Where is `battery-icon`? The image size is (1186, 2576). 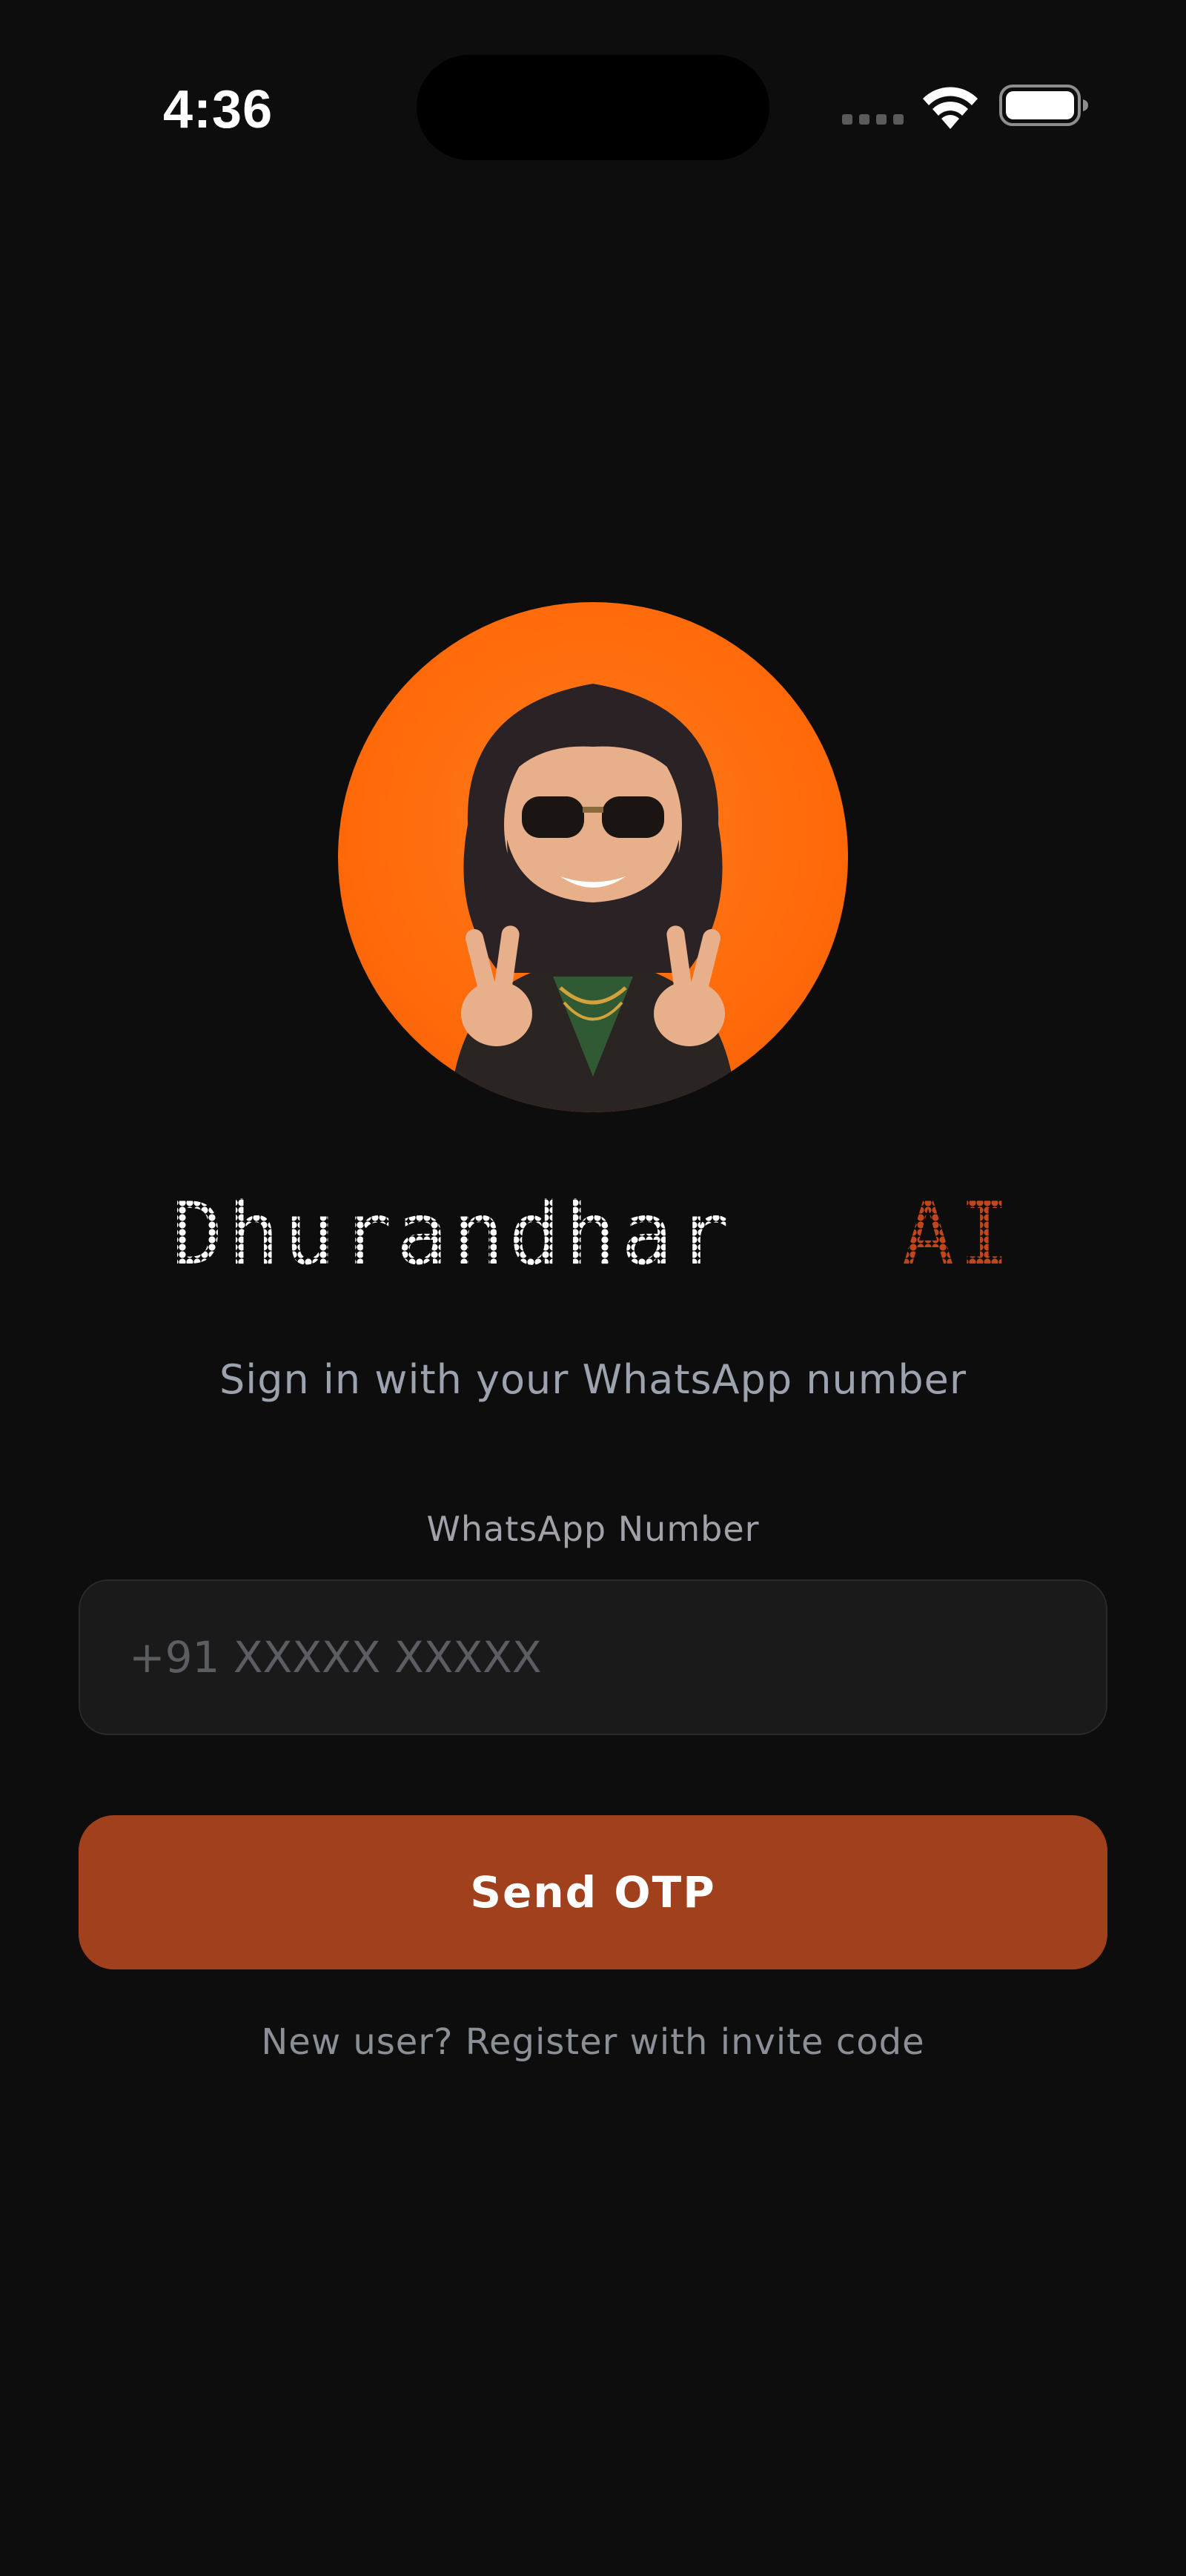
battery-icon is located at coordinates (1043, 105).